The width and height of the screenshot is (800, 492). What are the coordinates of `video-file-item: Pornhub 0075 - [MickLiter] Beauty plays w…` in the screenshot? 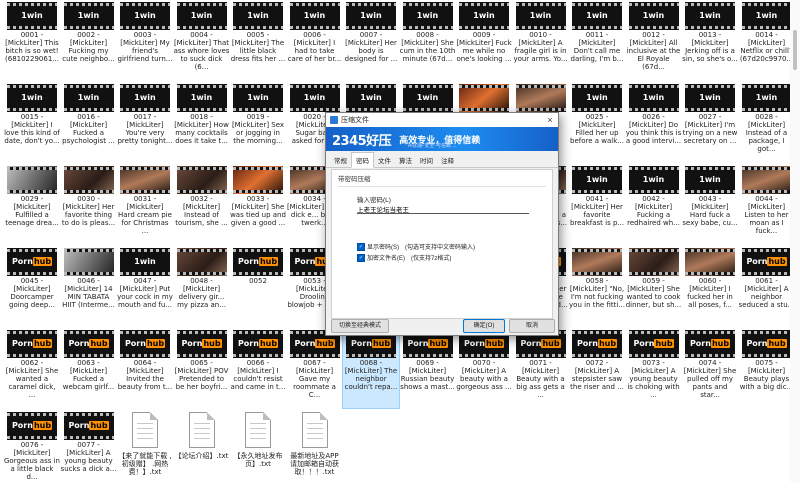 It's located at (767, 368).